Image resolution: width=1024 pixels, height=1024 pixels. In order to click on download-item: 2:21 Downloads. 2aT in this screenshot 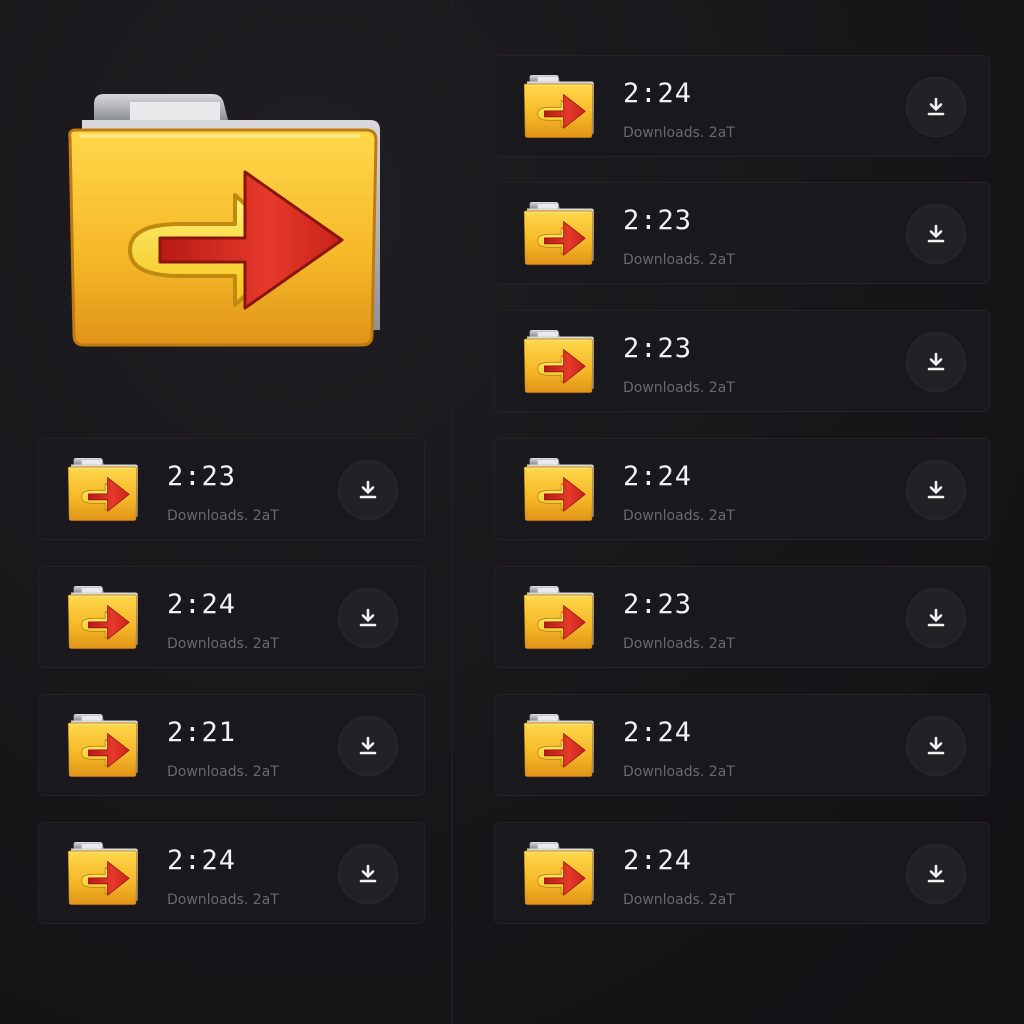, I will do `click(231, 745)`.